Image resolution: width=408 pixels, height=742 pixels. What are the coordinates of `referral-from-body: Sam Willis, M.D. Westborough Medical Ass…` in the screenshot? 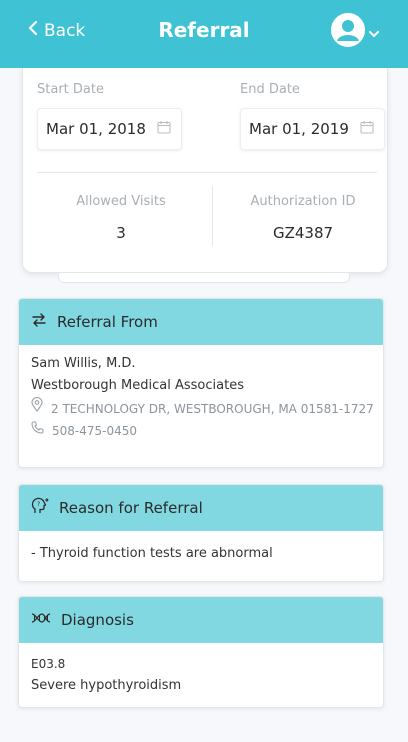 It's located at (201, 397).